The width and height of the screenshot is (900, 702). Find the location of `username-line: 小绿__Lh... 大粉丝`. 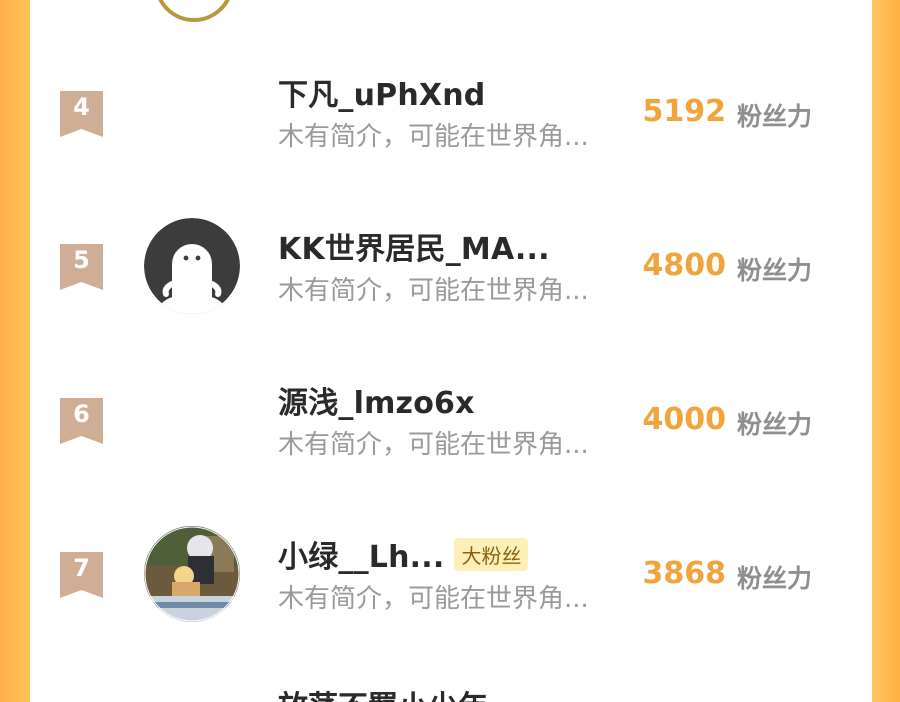

username-line: 小绿__Lh... 大粉丝 is located at coordinates (403, 554).